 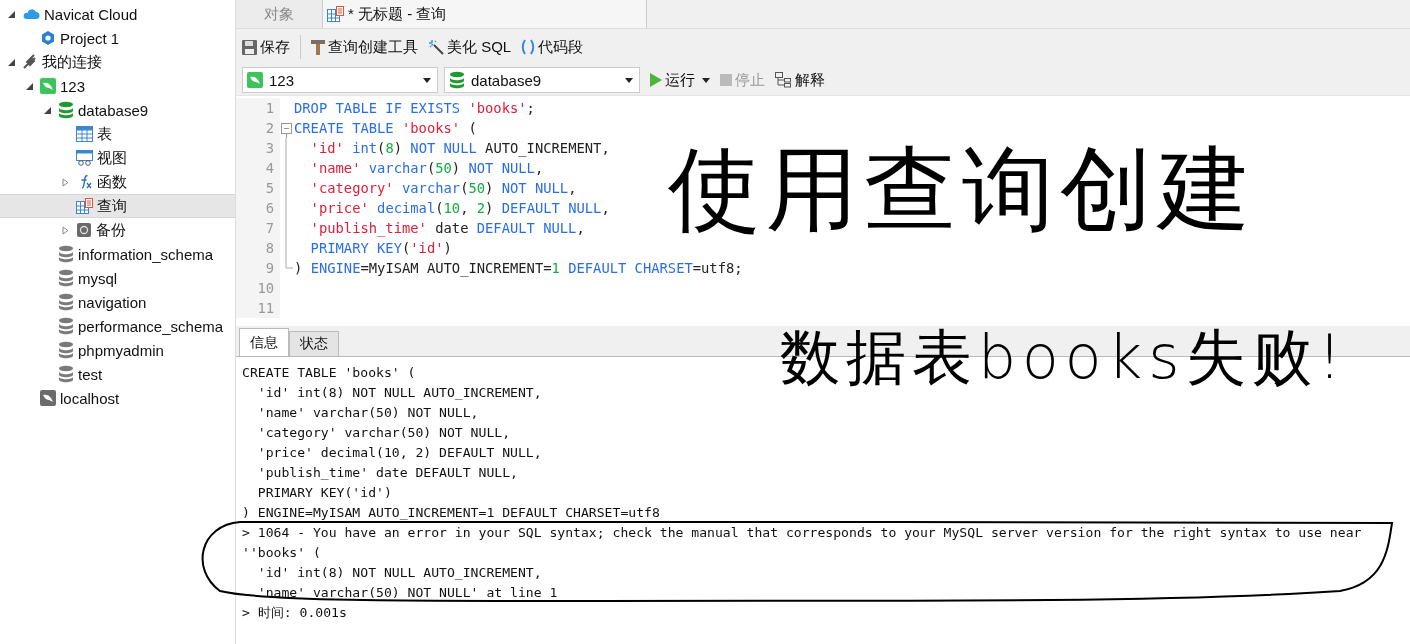 What do you see at coordinates (117, 206) in the screenshot?
I see `tree-item: 查询` at bounding box center [117, 206].